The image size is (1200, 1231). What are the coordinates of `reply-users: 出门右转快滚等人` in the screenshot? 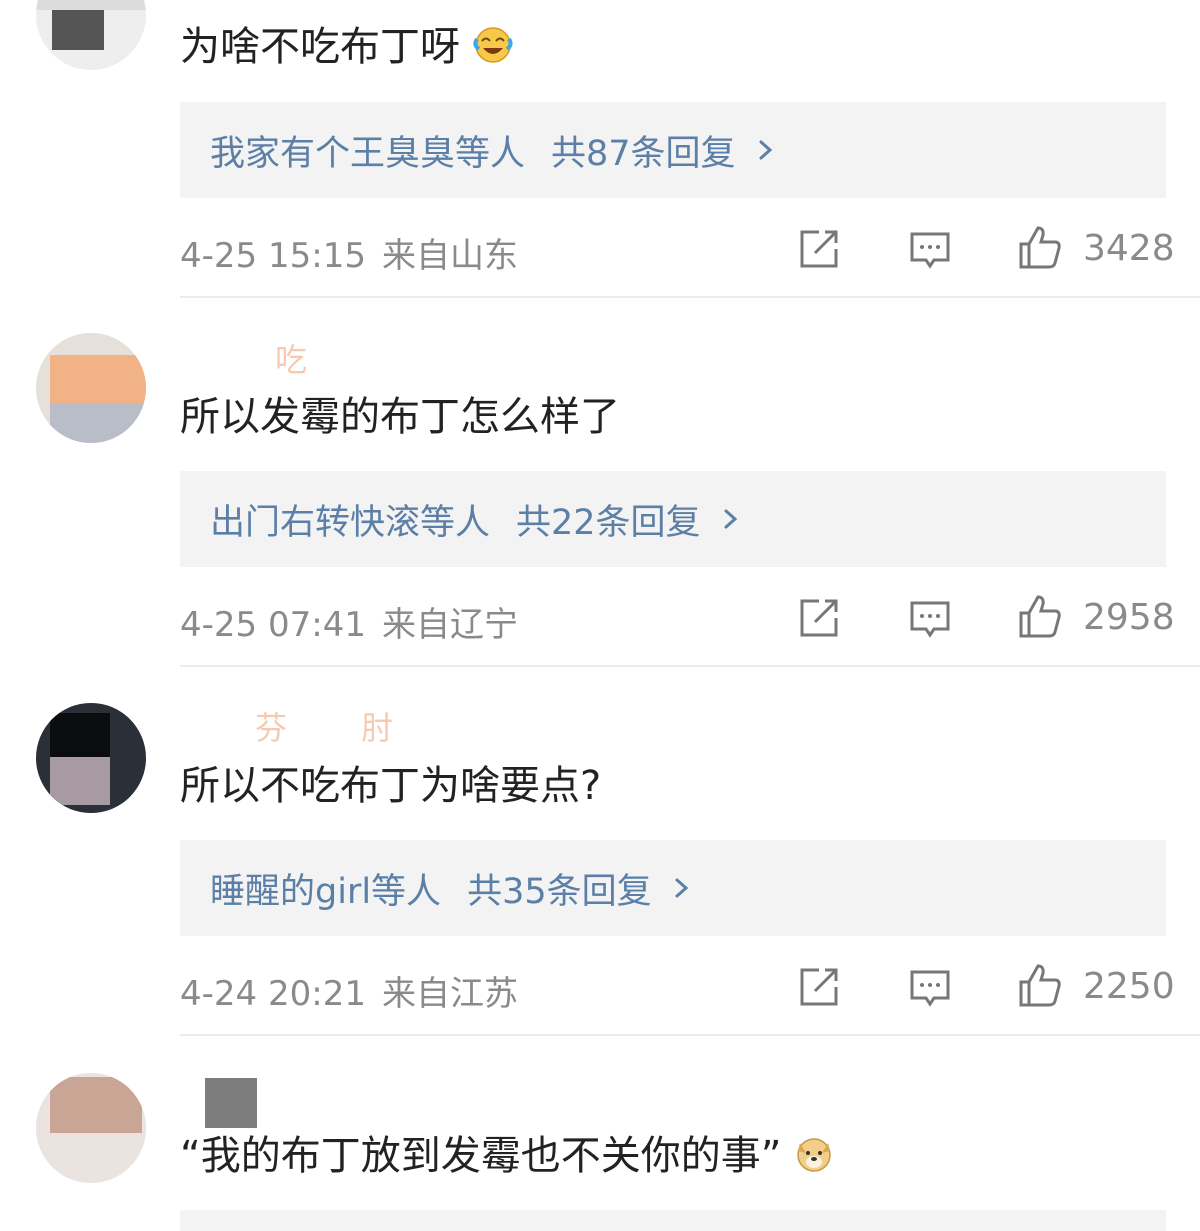 It's located at (350, 522).